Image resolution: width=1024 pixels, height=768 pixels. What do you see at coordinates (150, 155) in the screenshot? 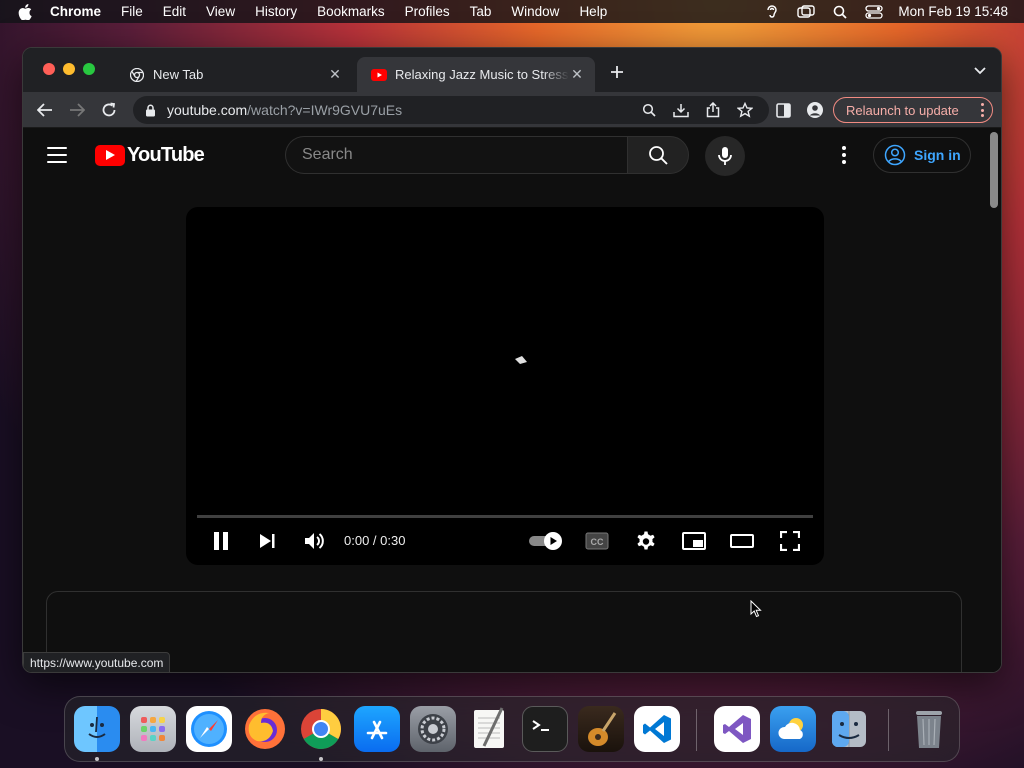
I see `youtube-logo: YouTube` at bounding box center [150, 155].